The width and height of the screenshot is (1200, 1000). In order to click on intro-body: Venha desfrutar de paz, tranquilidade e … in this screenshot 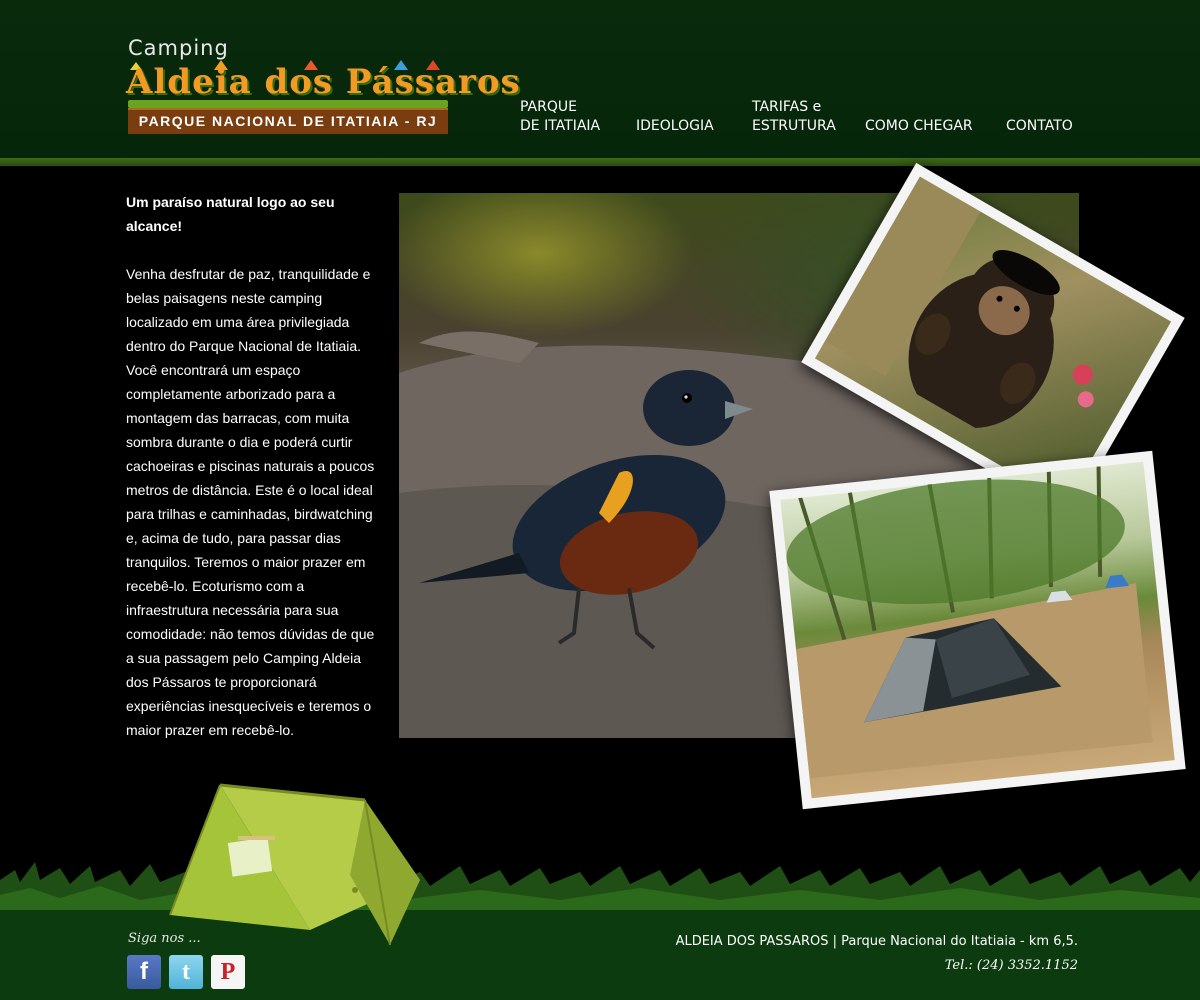, I will do `click(250, 502)`.